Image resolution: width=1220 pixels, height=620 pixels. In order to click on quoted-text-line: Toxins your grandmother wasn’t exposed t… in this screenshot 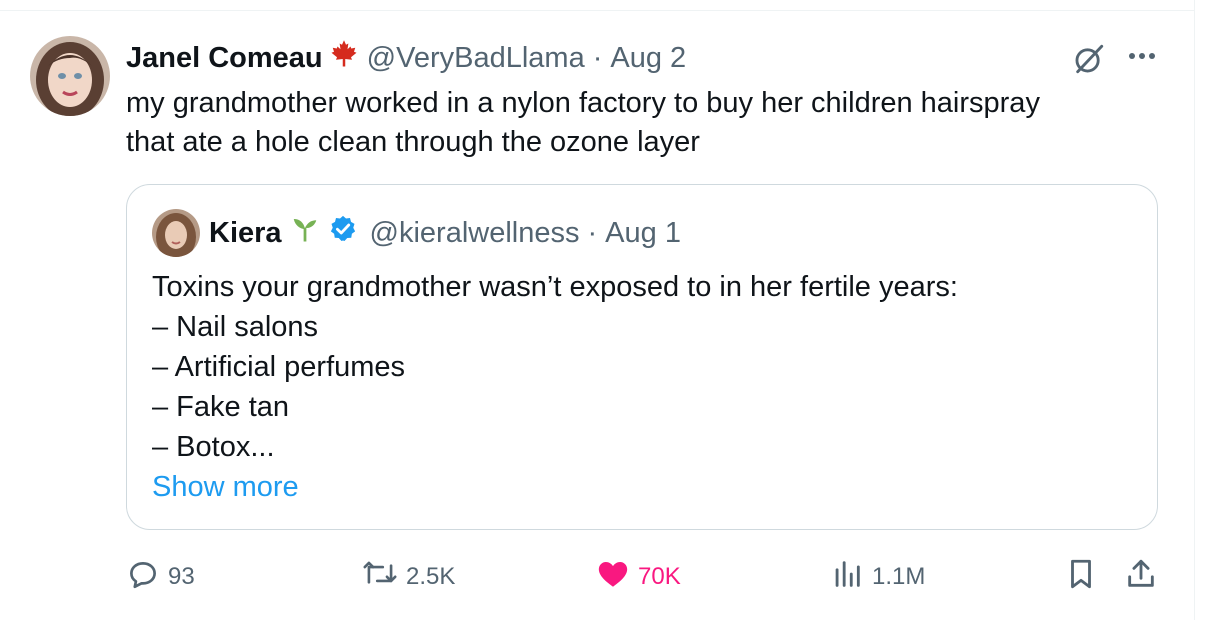, I will do `click(555, 287)`.